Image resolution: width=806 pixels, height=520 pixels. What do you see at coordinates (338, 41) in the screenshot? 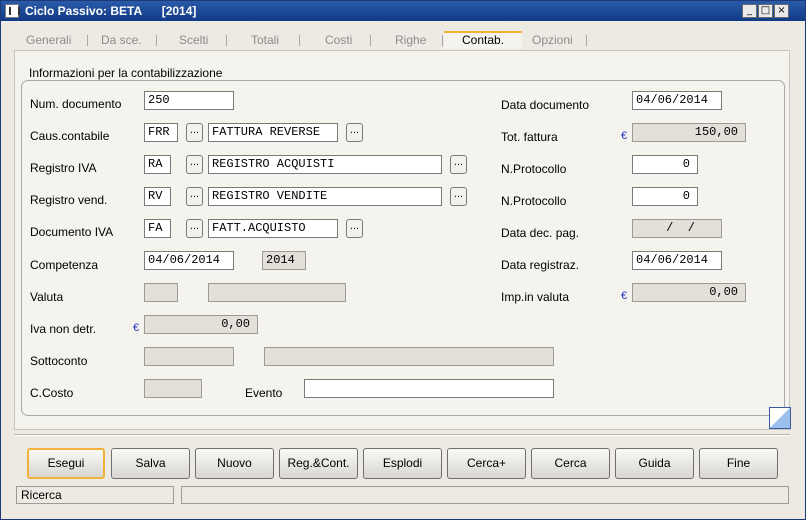
I see `tab-costi: Costi` at bounding box center [338, 41].